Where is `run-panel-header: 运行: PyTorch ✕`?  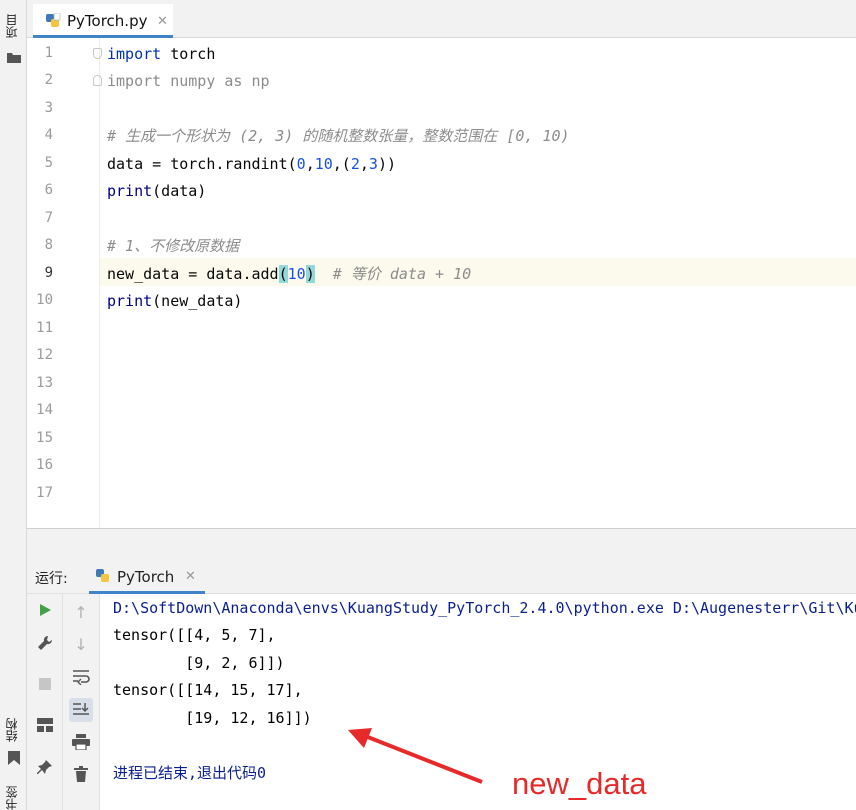 run-panel-header: 运行: PyTorch ✕ is located at coordinates (441, 577).